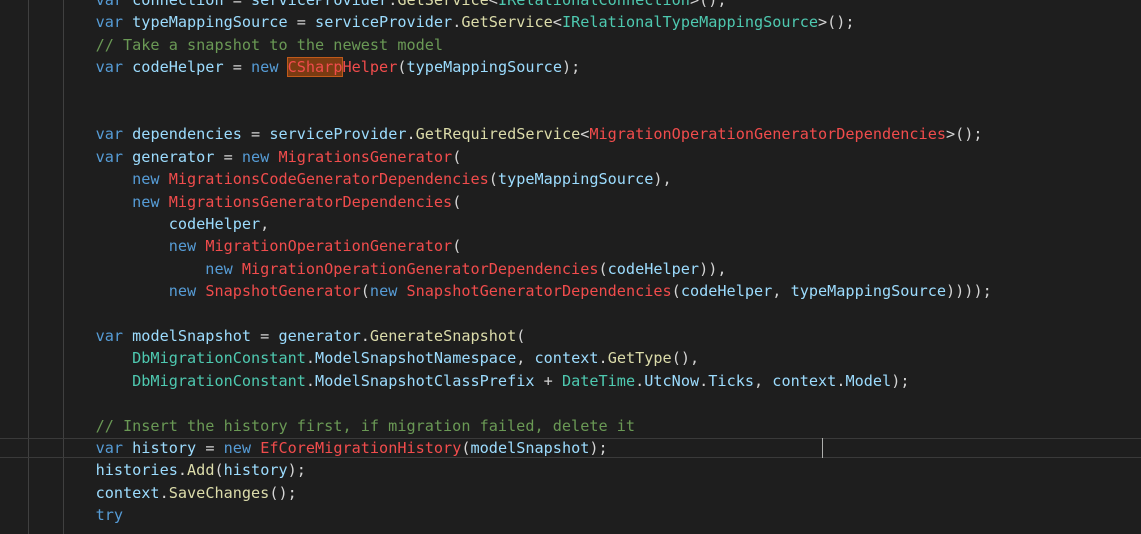  Describe the element at coordinates (570, 202) in the screenshot. I see `code-line: new MigrationsGeneratorDependencies(` at that location.